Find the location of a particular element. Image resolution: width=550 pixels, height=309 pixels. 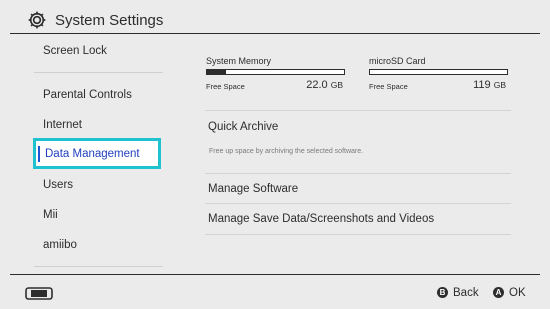

sidebar-item-parental-controls: Parental Controls is located at coordinates (87, 95).